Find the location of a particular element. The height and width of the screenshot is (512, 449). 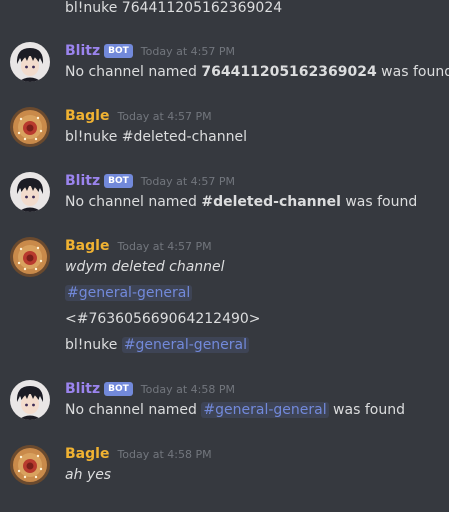

message-header: Bagle Today at 4:58 PM is located at coordinates (138, 454).